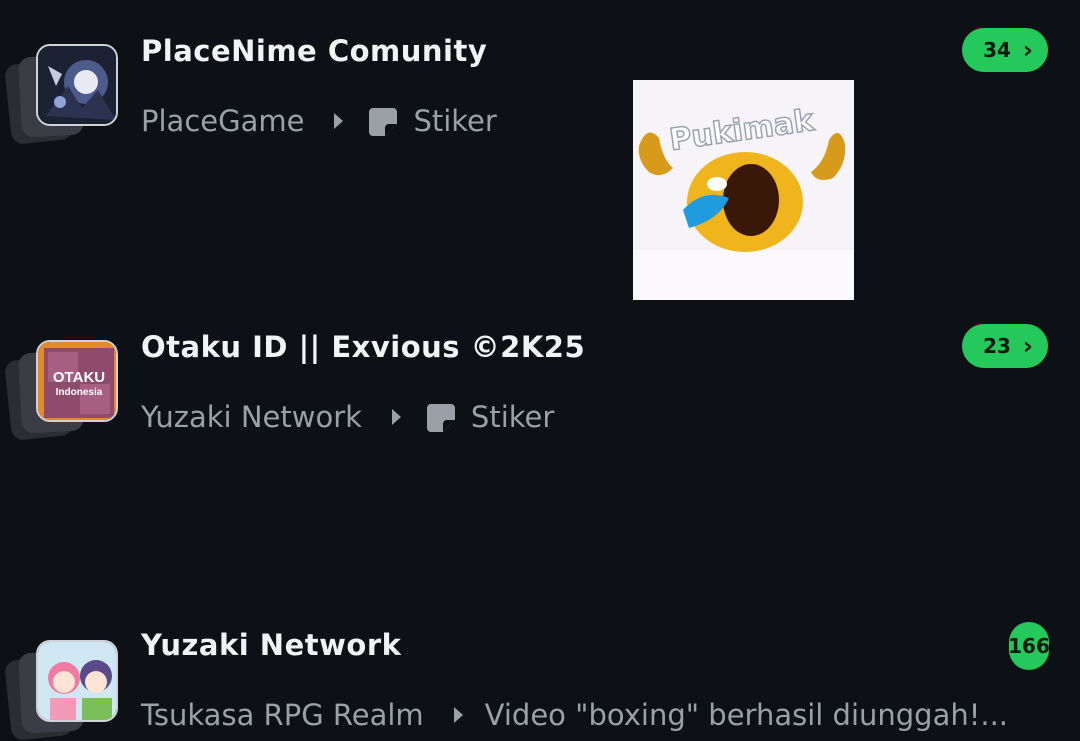 This screenshot has height=741, width=1080. I want to click on chat-title: Yuzaki Network, so click(271, 645).